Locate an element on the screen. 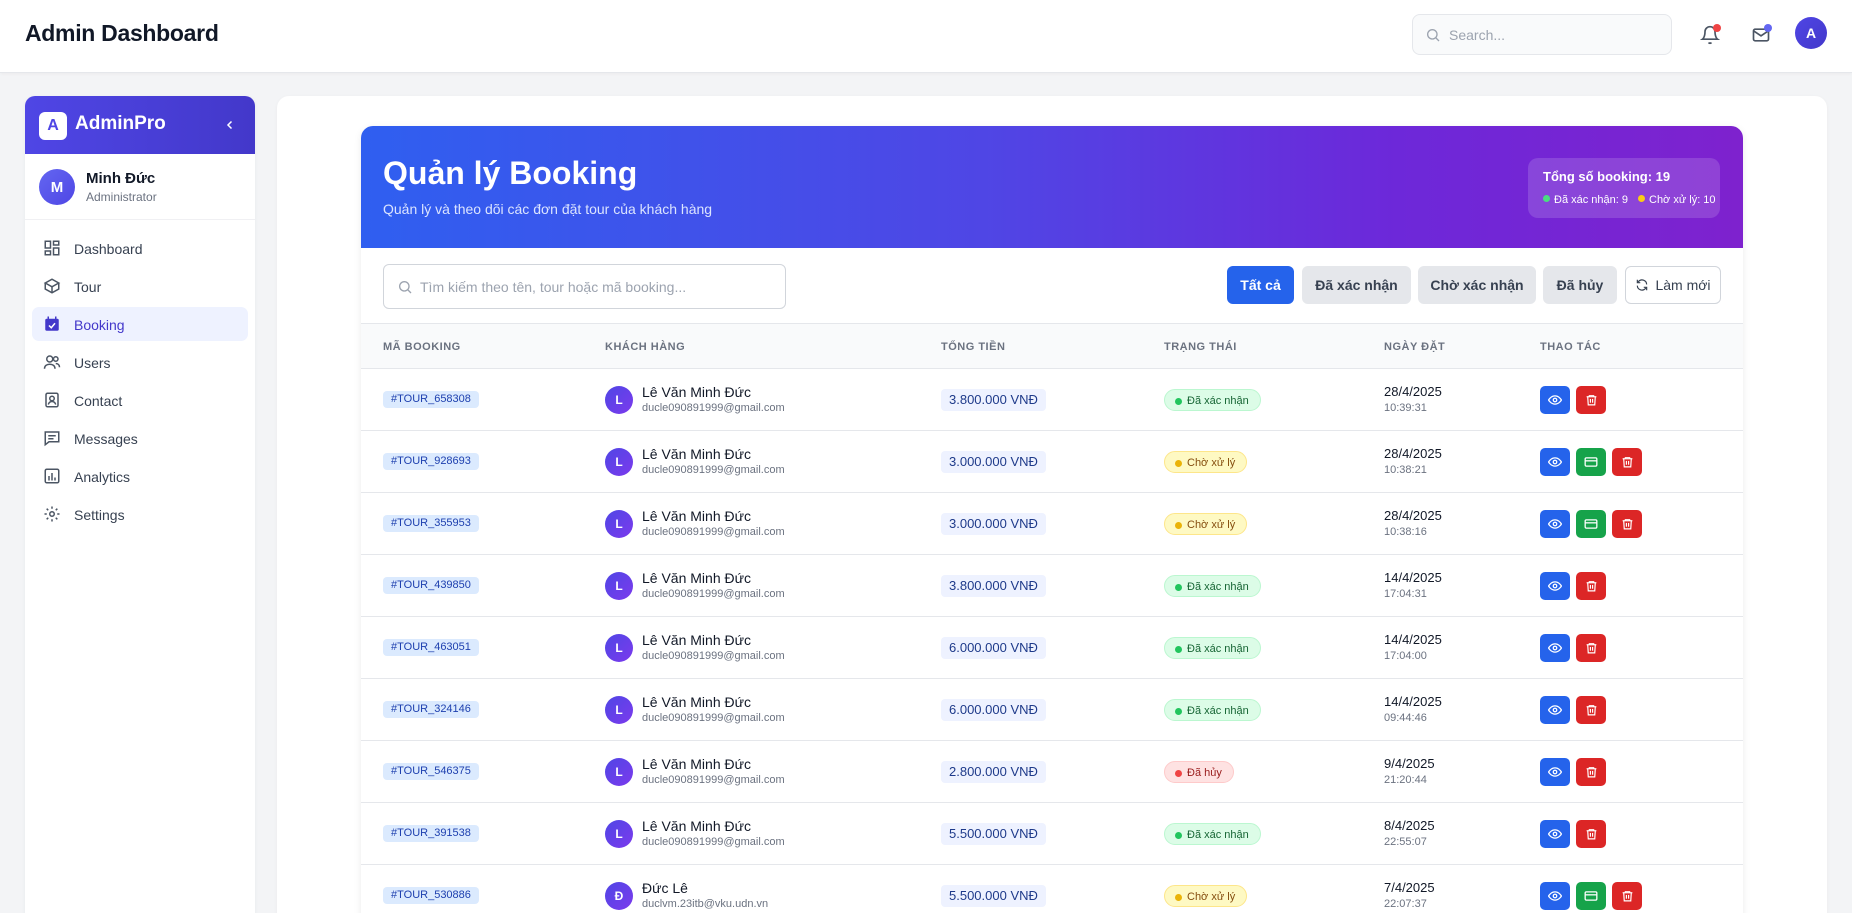 This screenshot has height=913, width=1852. filter-cancelled-button: Đã hủy is located at coordinates (1580, 285).